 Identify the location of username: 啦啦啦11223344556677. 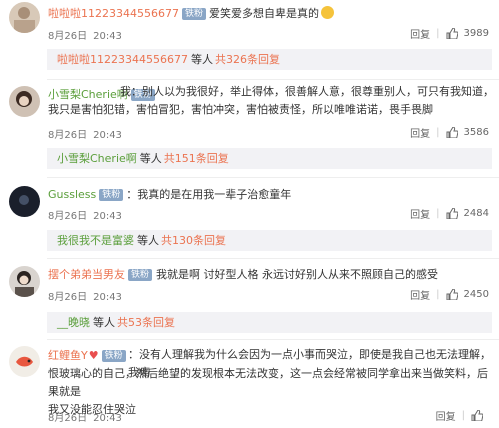
(113, 13).